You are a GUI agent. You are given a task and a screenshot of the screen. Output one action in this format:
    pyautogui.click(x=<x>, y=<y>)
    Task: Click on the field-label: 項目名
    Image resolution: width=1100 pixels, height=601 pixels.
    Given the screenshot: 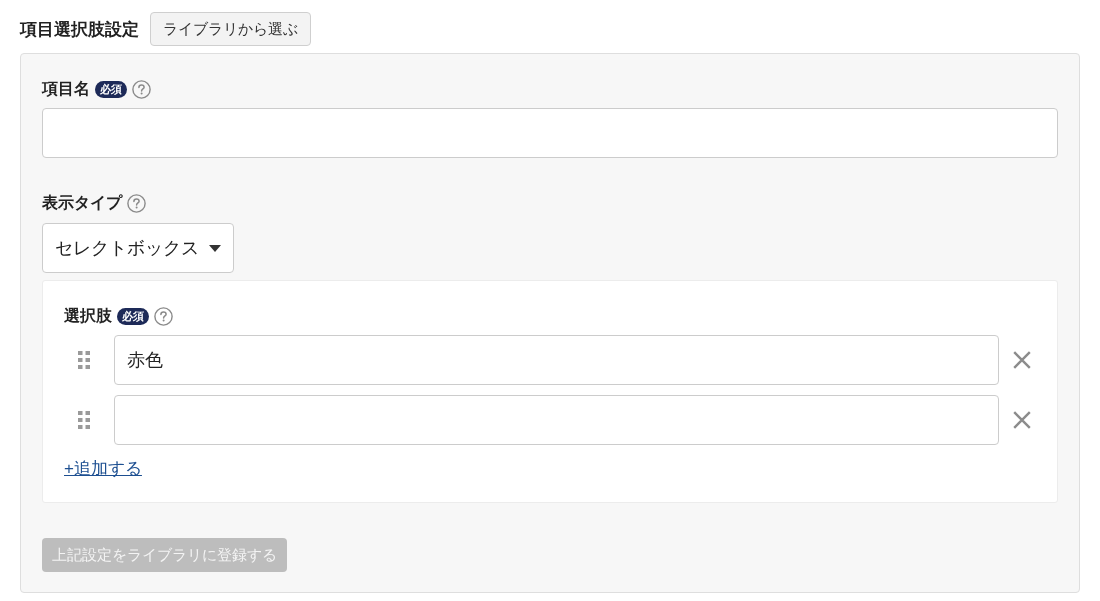 What is the action you would take?
    pyautogui.click(x=66, y=88)
    